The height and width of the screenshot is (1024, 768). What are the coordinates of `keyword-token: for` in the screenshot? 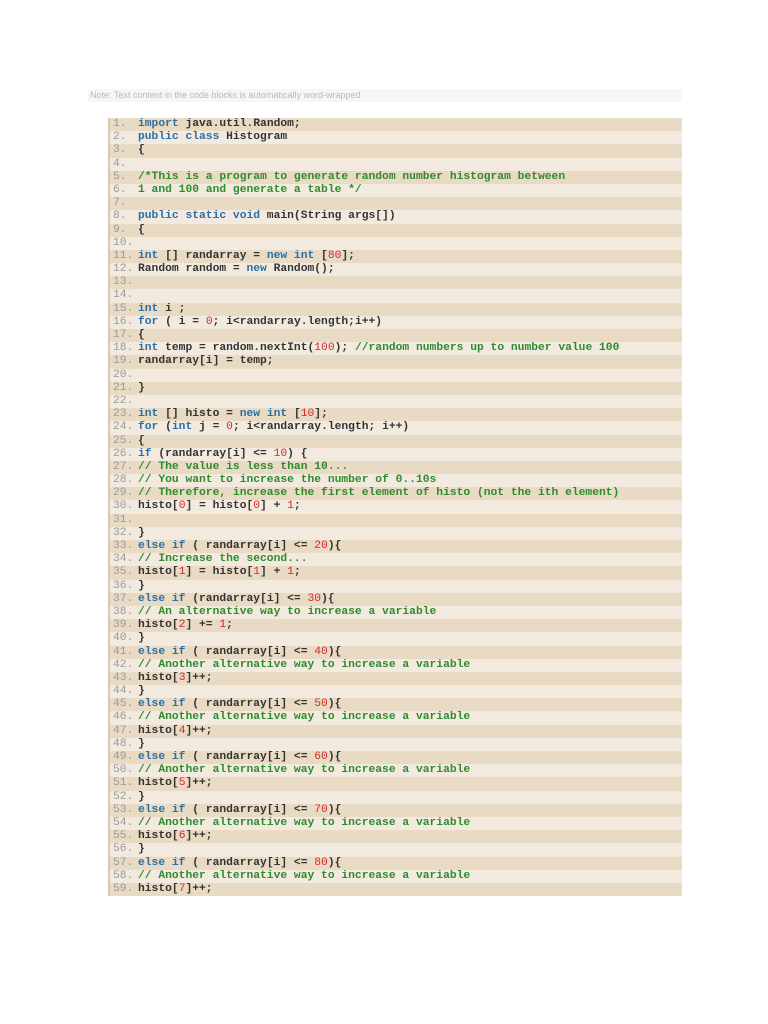 It's located at (148, 321).